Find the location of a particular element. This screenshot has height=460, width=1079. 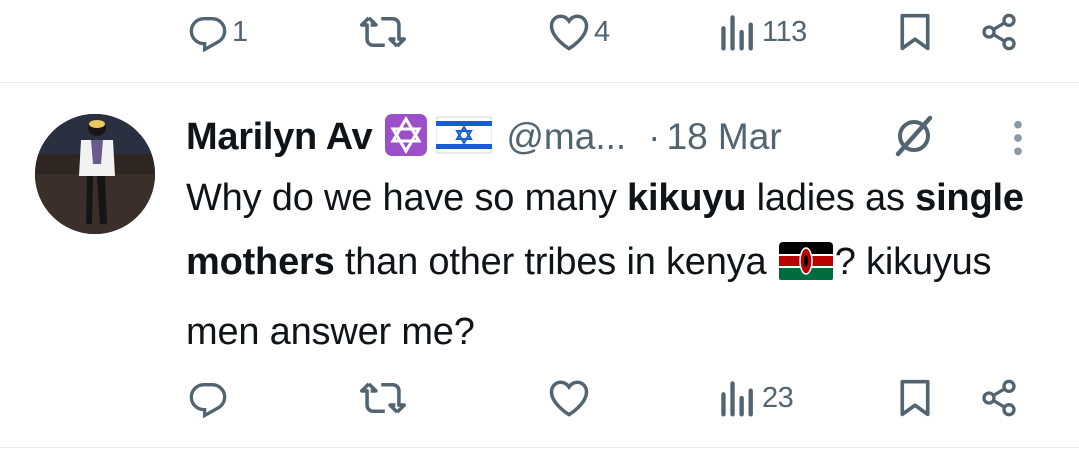

like-button is located at coordinates (569, 398).